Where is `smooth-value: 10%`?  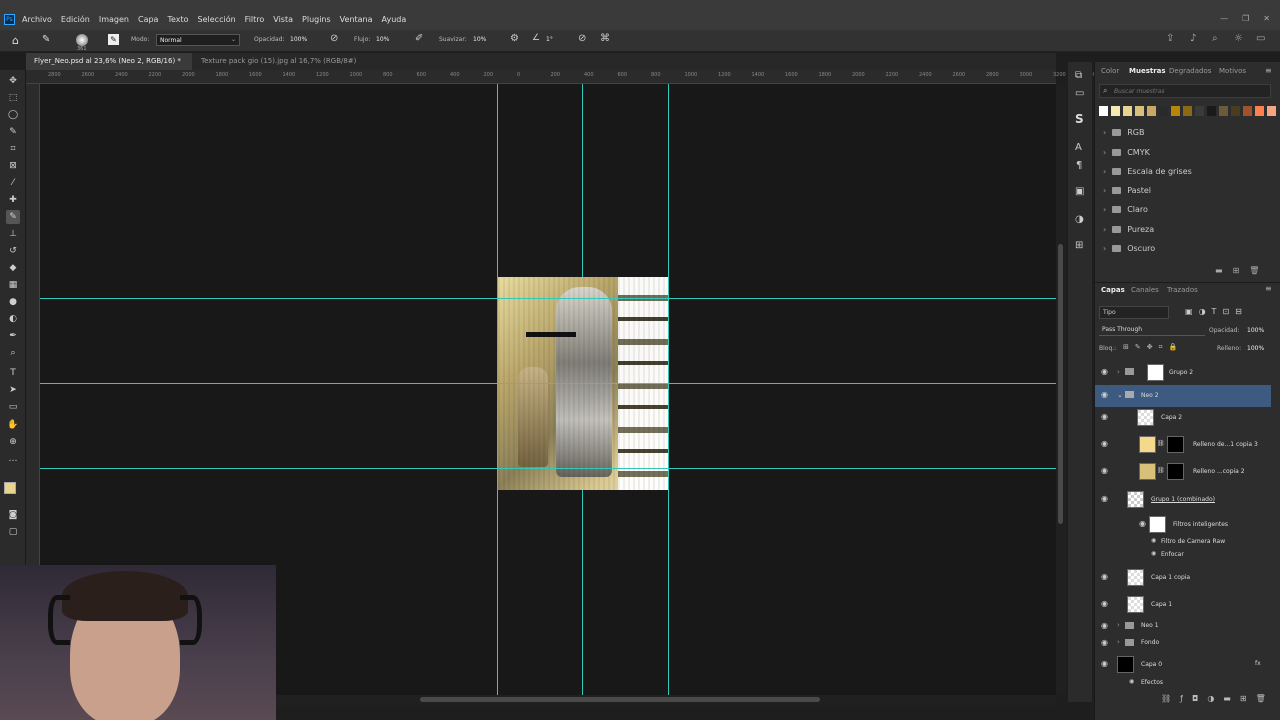 smooth-value: 10% is located at coordinates (479, 39).